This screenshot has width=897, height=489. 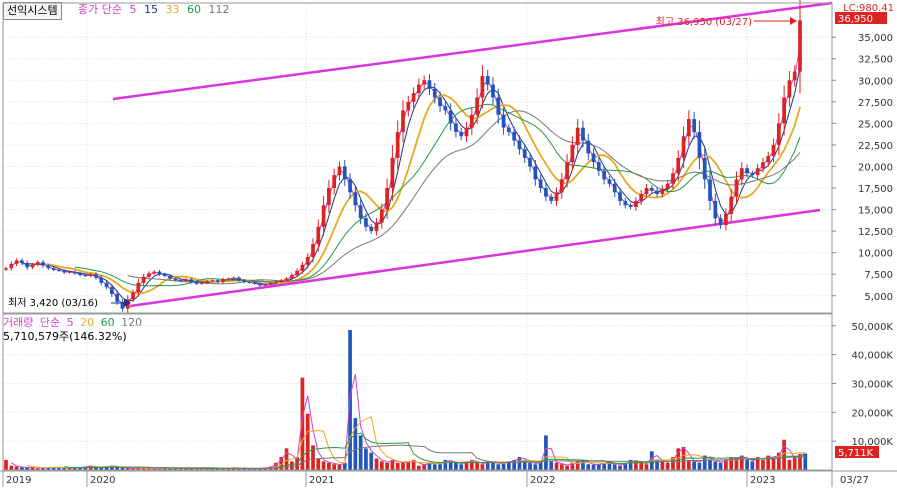 What do you see at coordinates (875, 103) in the screenshot?
I see `price-tick-label: 27,500` at bounding box center [875, 103].